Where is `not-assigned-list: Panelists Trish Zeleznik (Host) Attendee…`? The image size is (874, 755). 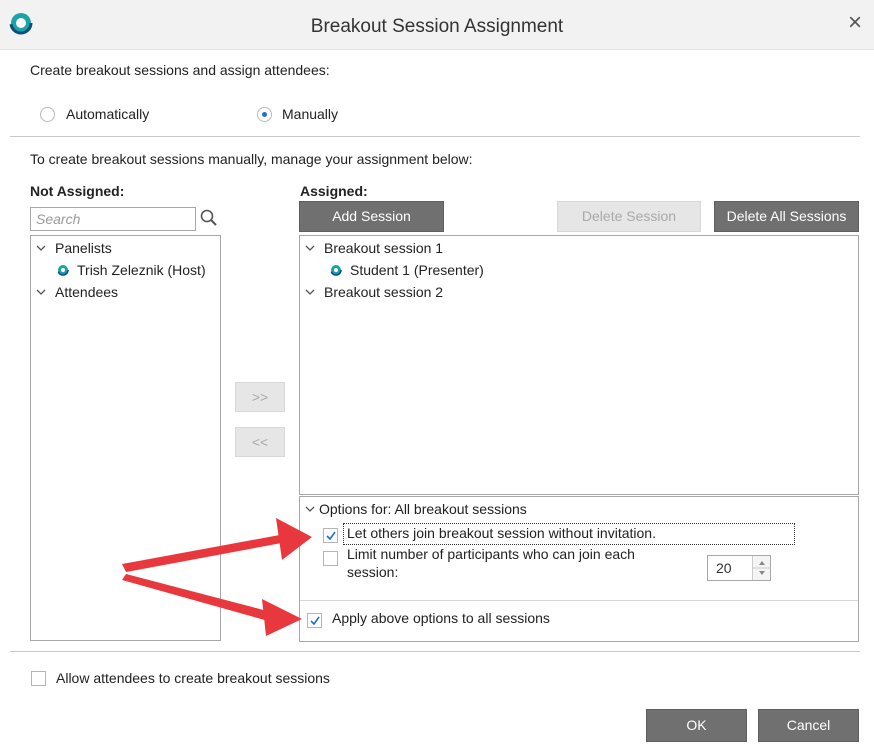 not-assigned-list: Panelists Trish Zeleznik (Host) Attendee… is located at coordinates (125, 438).